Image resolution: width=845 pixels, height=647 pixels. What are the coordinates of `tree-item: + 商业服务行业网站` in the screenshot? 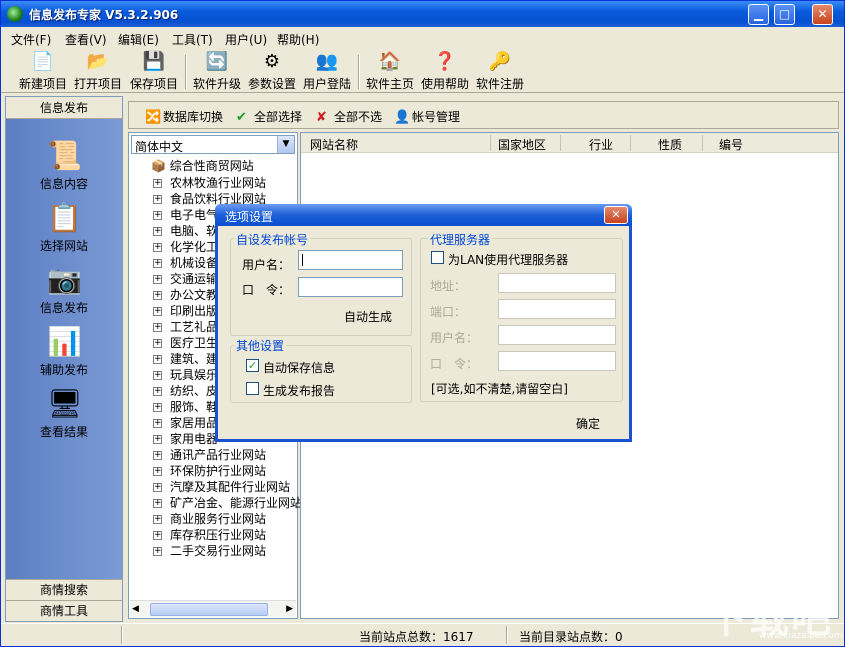 It's located at (209, 518).